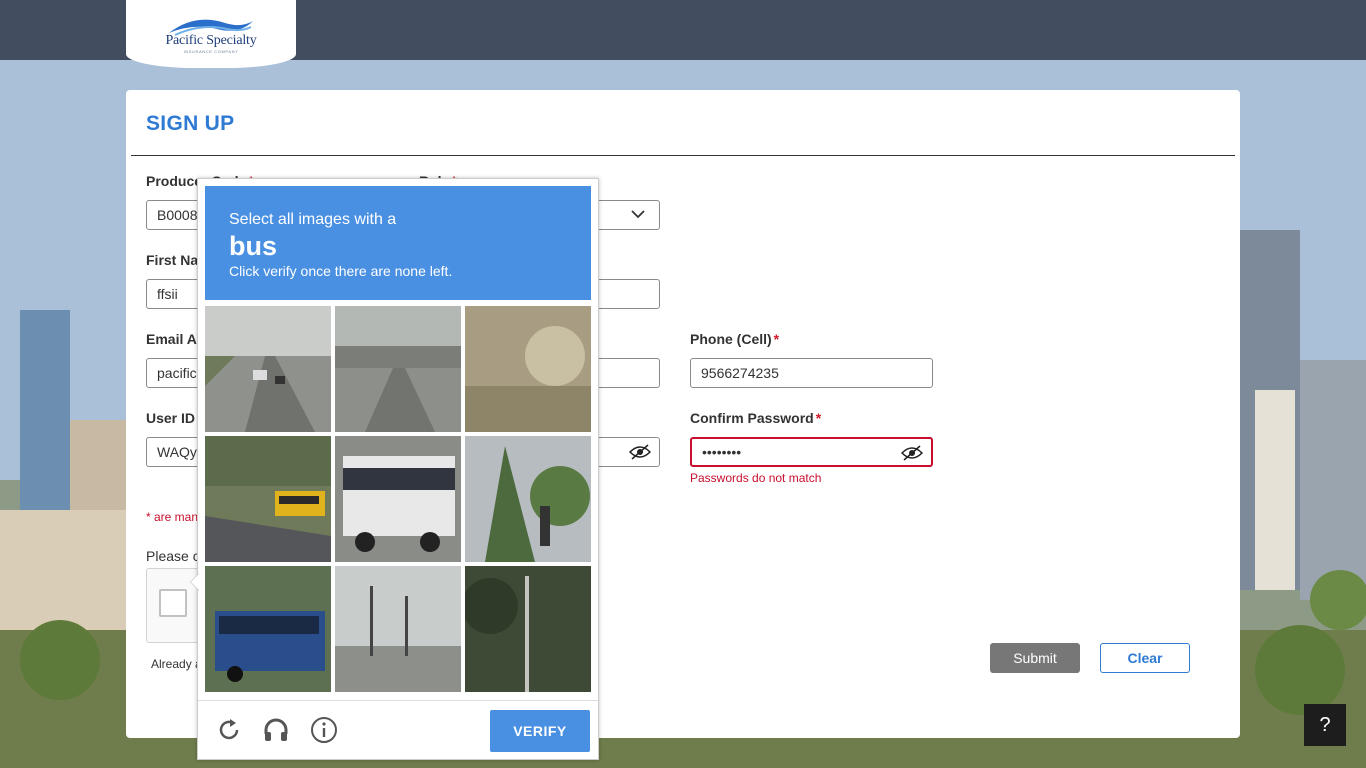  I want to click on trees-sign-image, so click(528, 499).